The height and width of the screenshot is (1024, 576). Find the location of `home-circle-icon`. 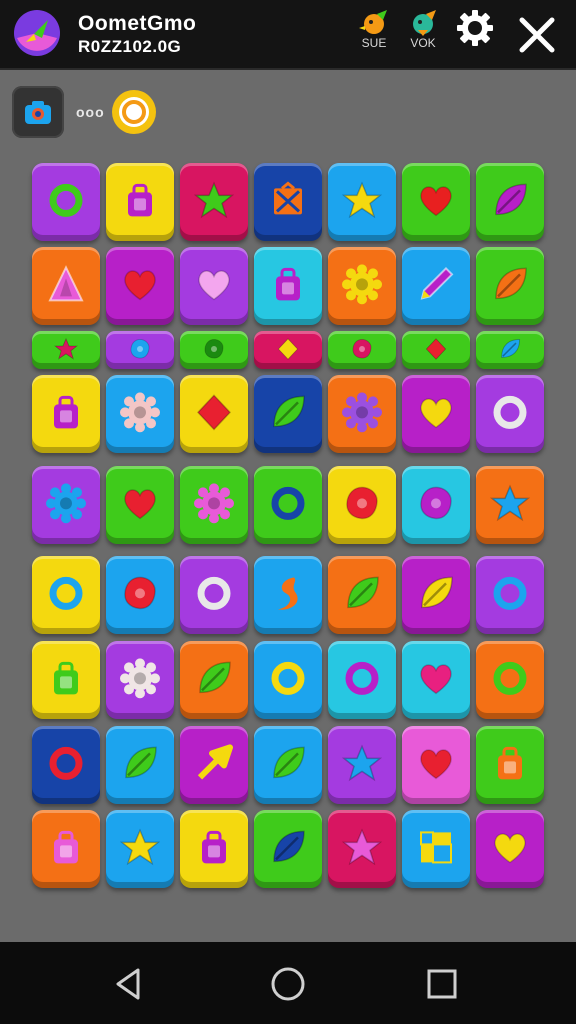

home-circle-icon is located at coordinates (288, 984).